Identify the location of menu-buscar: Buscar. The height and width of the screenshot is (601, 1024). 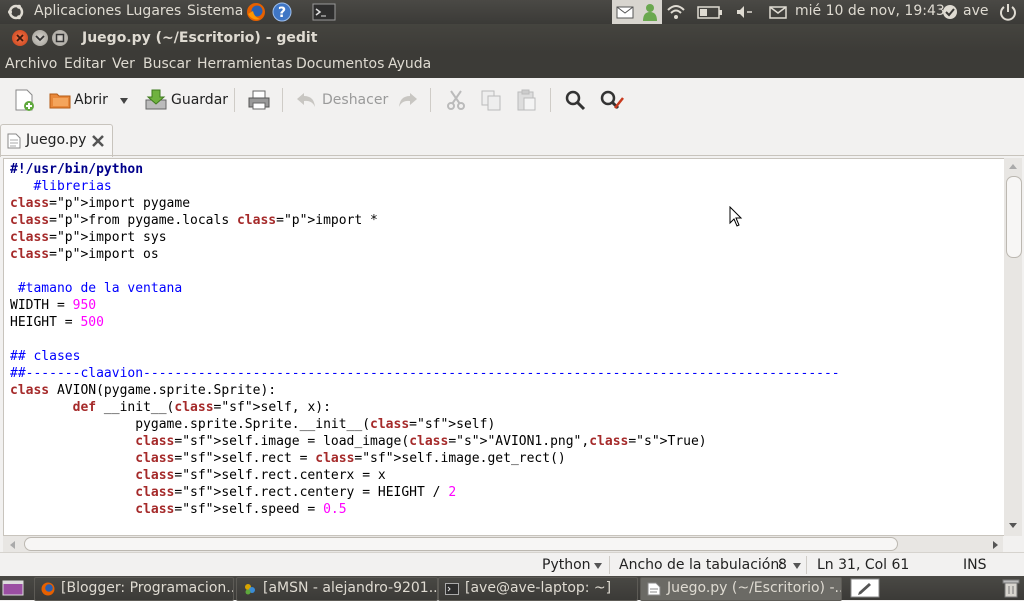
(167, 64).